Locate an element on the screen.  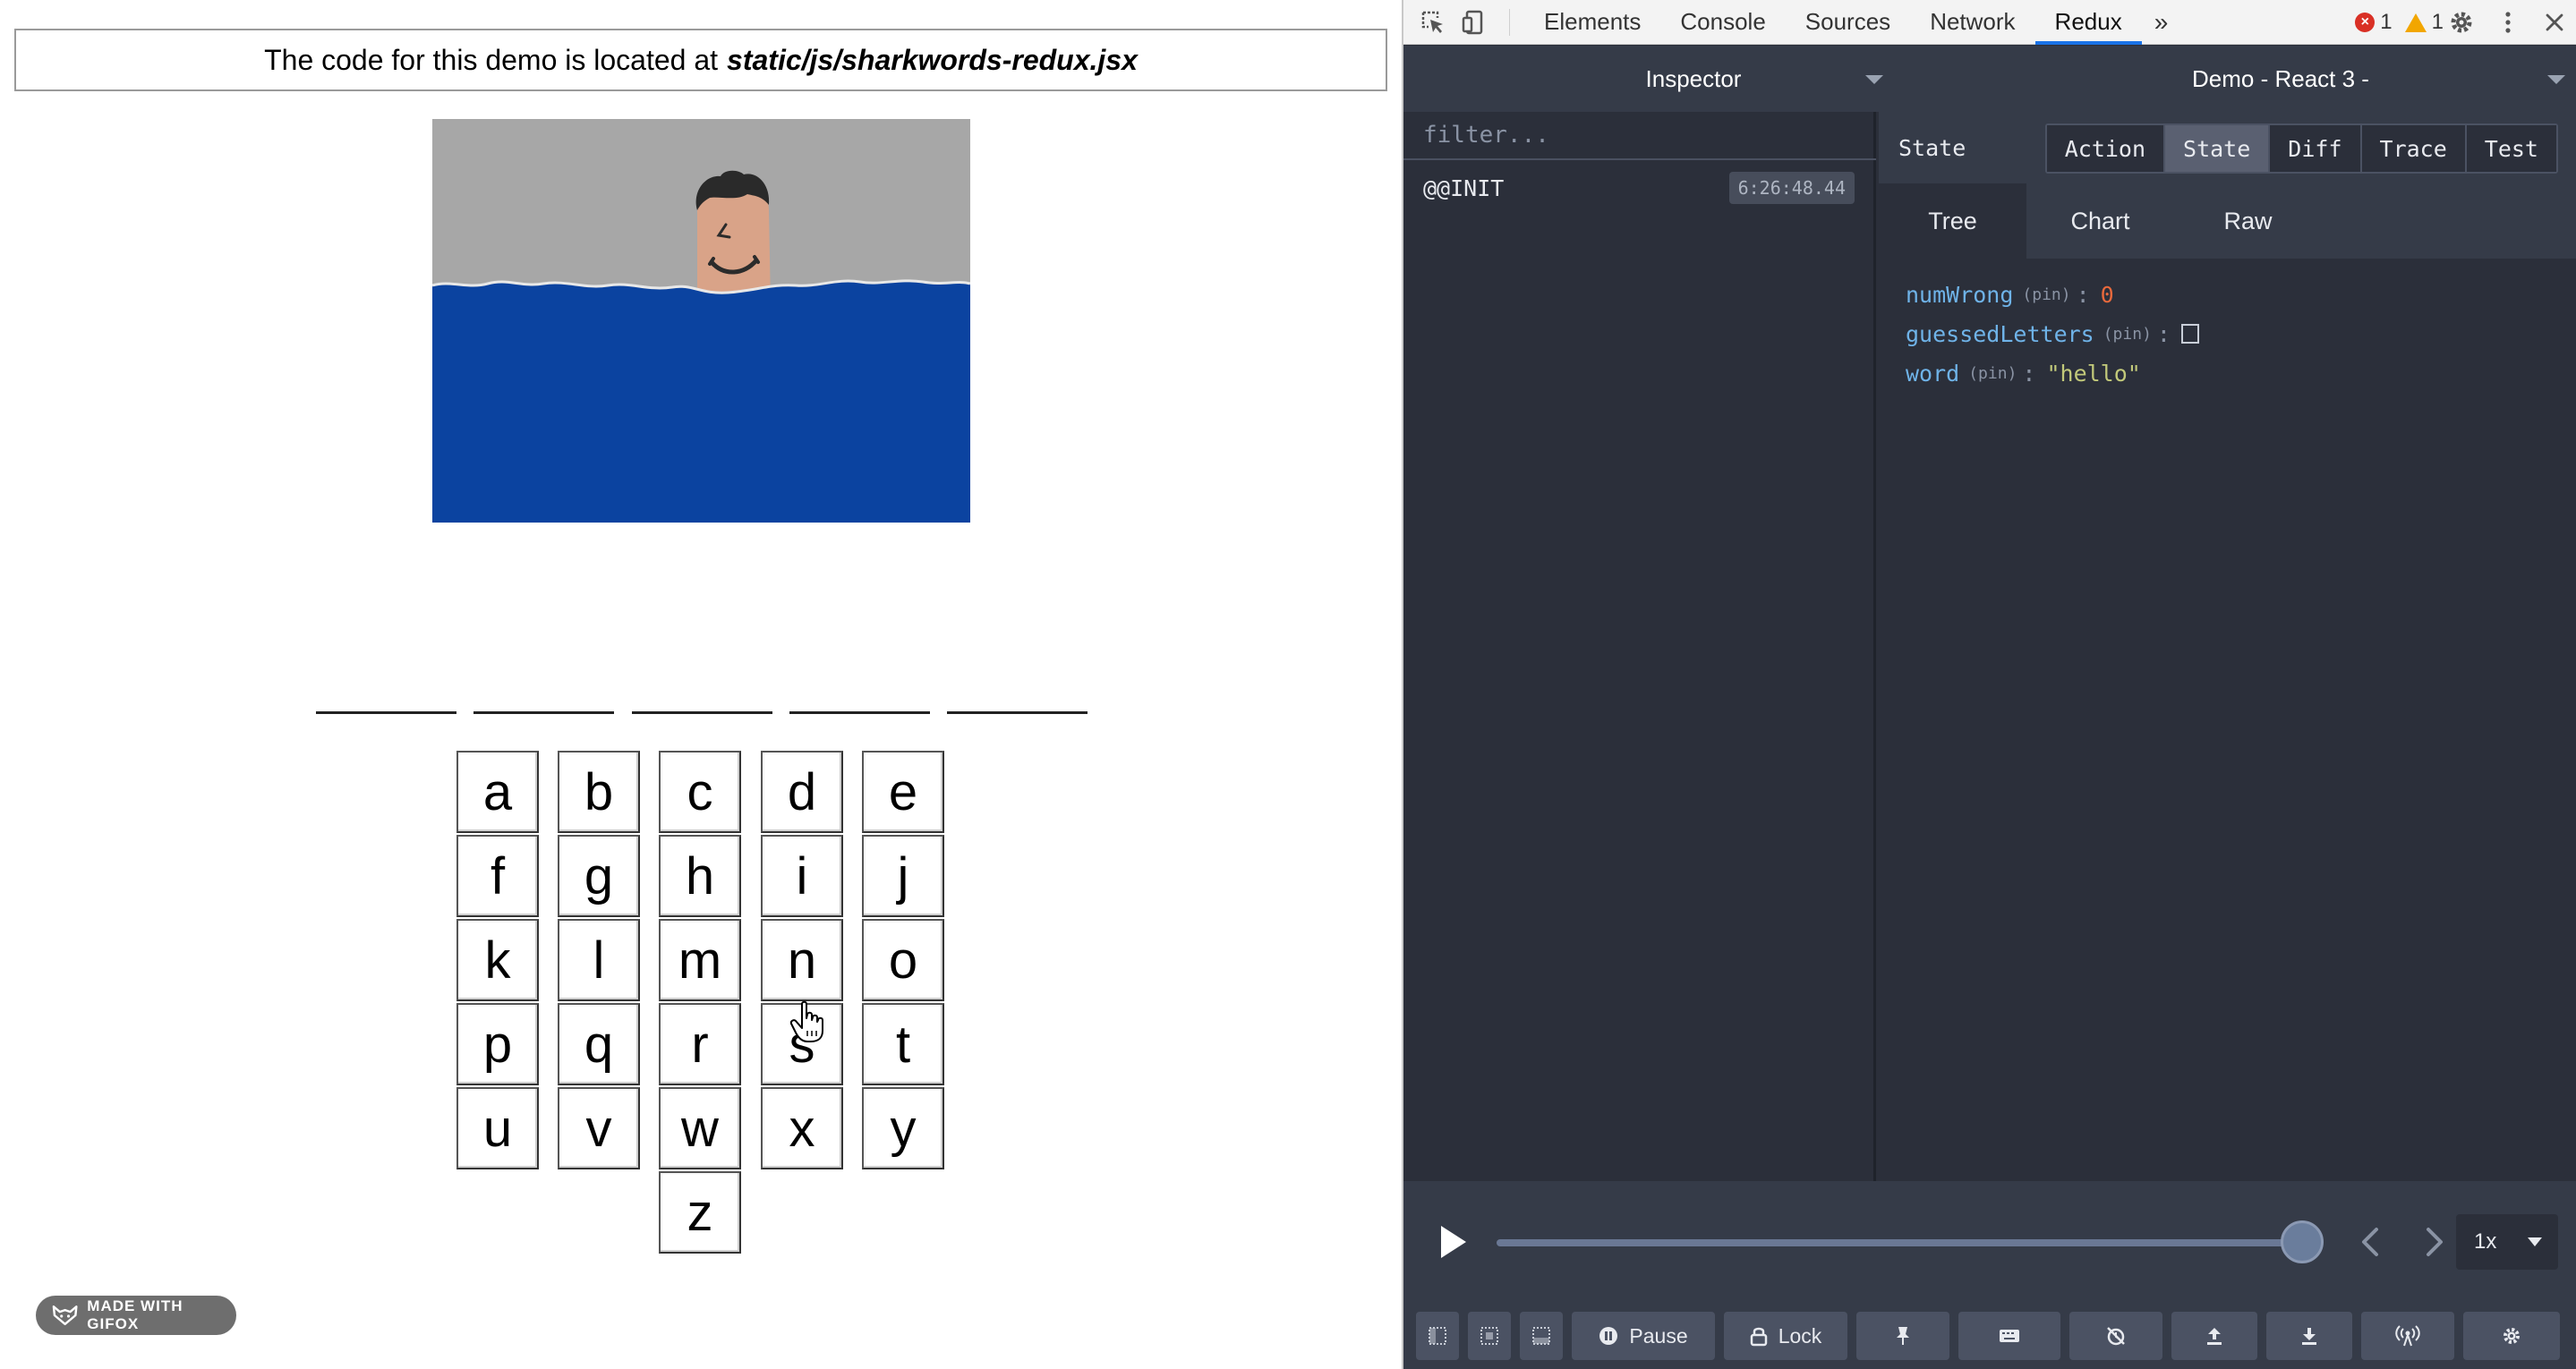
step-forward-chevron-icon is located at coordinates (2434, 1242).